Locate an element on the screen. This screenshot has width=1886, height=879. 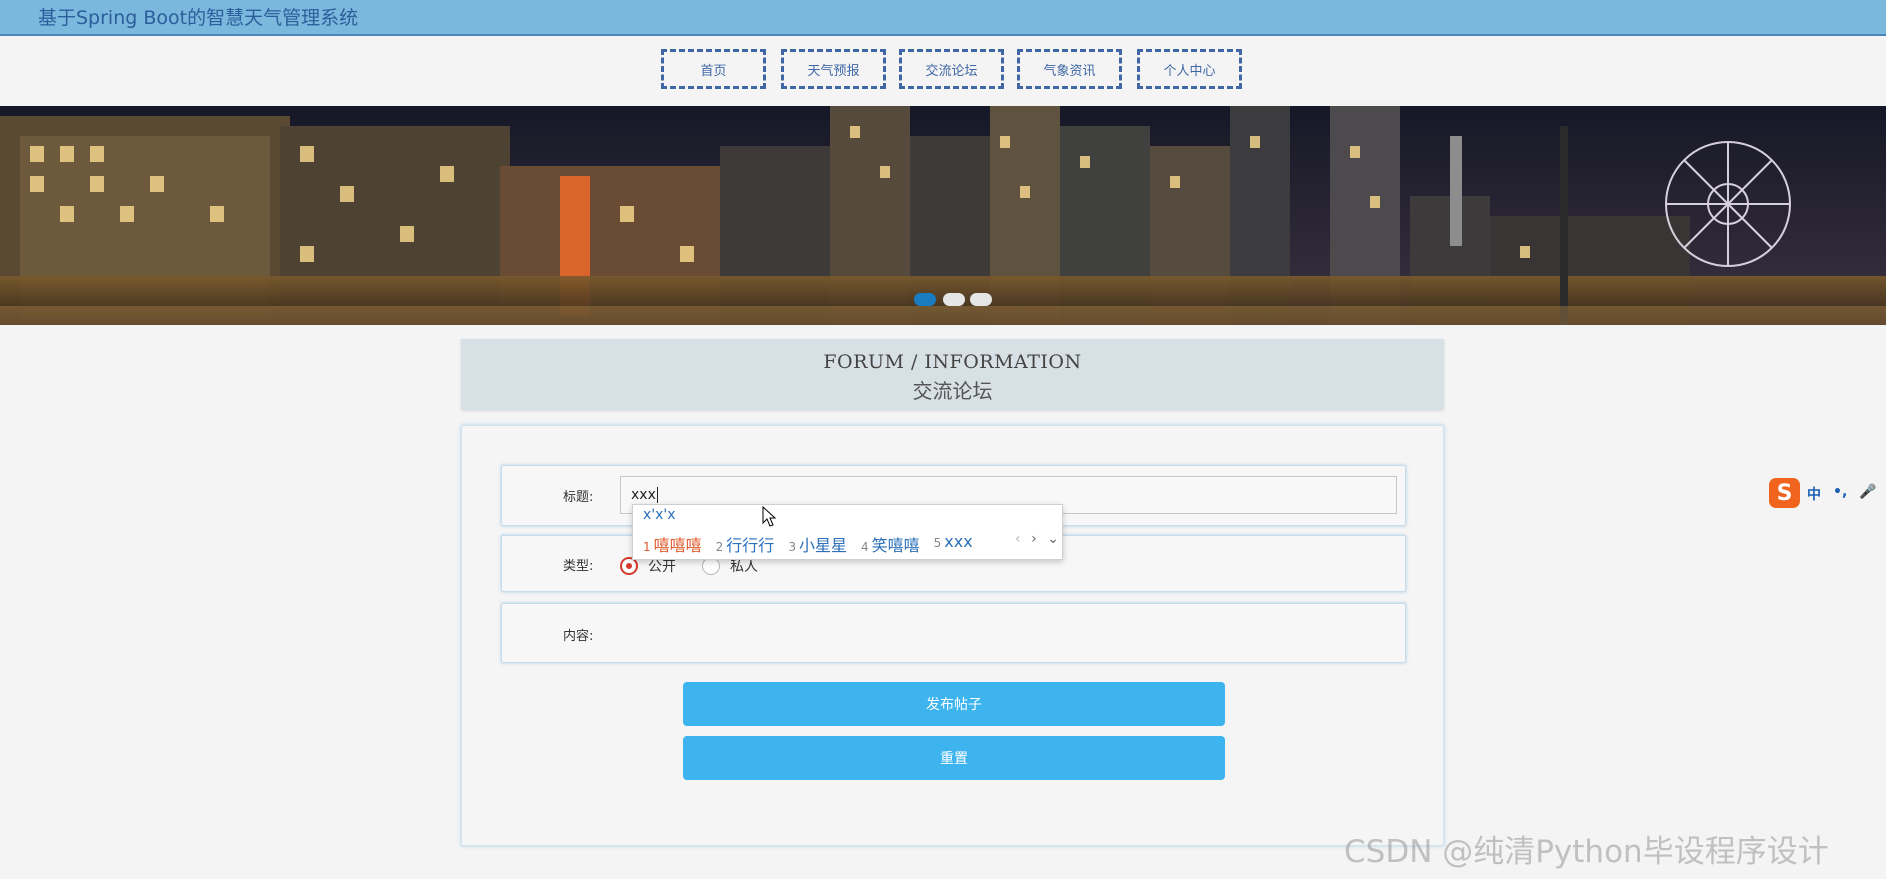
ime-candidate-5: 5 xxx is located at coordinates (953, 544).